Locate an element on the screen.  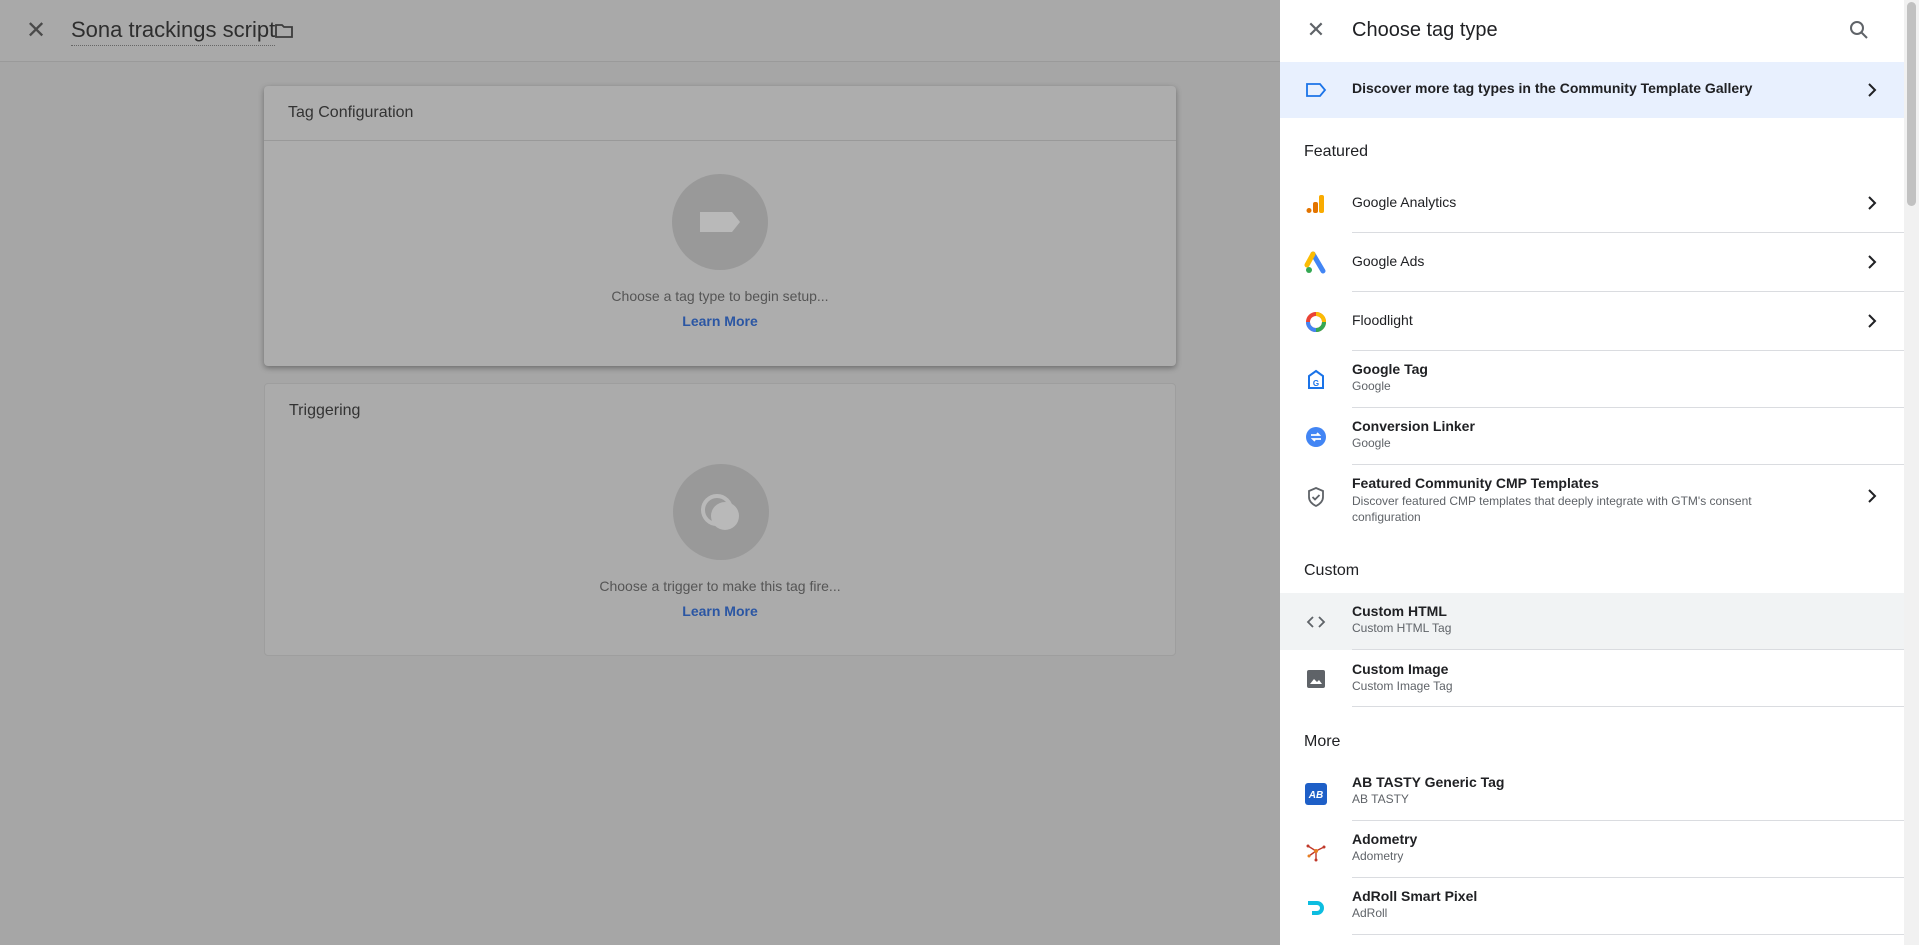
tag-type-name: Google Analytics is located at coordinates (1404, 202).